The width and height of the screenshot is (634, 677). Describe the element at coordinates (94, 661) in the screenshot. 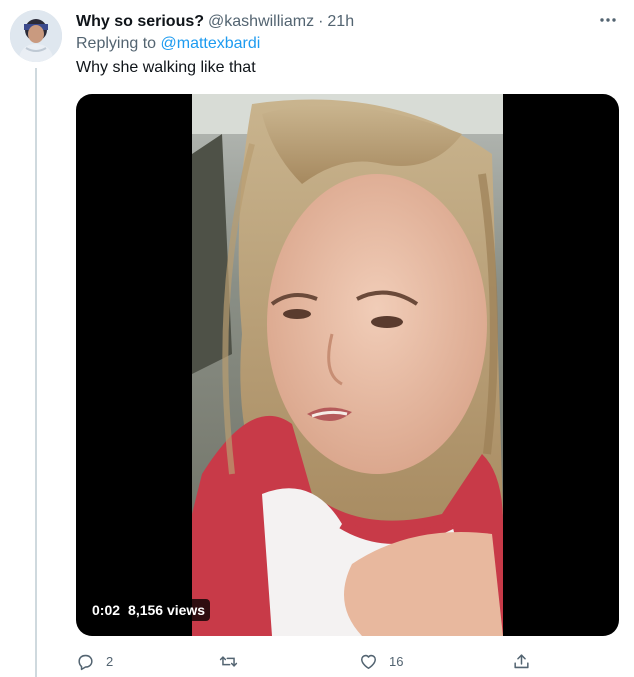

I see `reply-button: 2` at that location.